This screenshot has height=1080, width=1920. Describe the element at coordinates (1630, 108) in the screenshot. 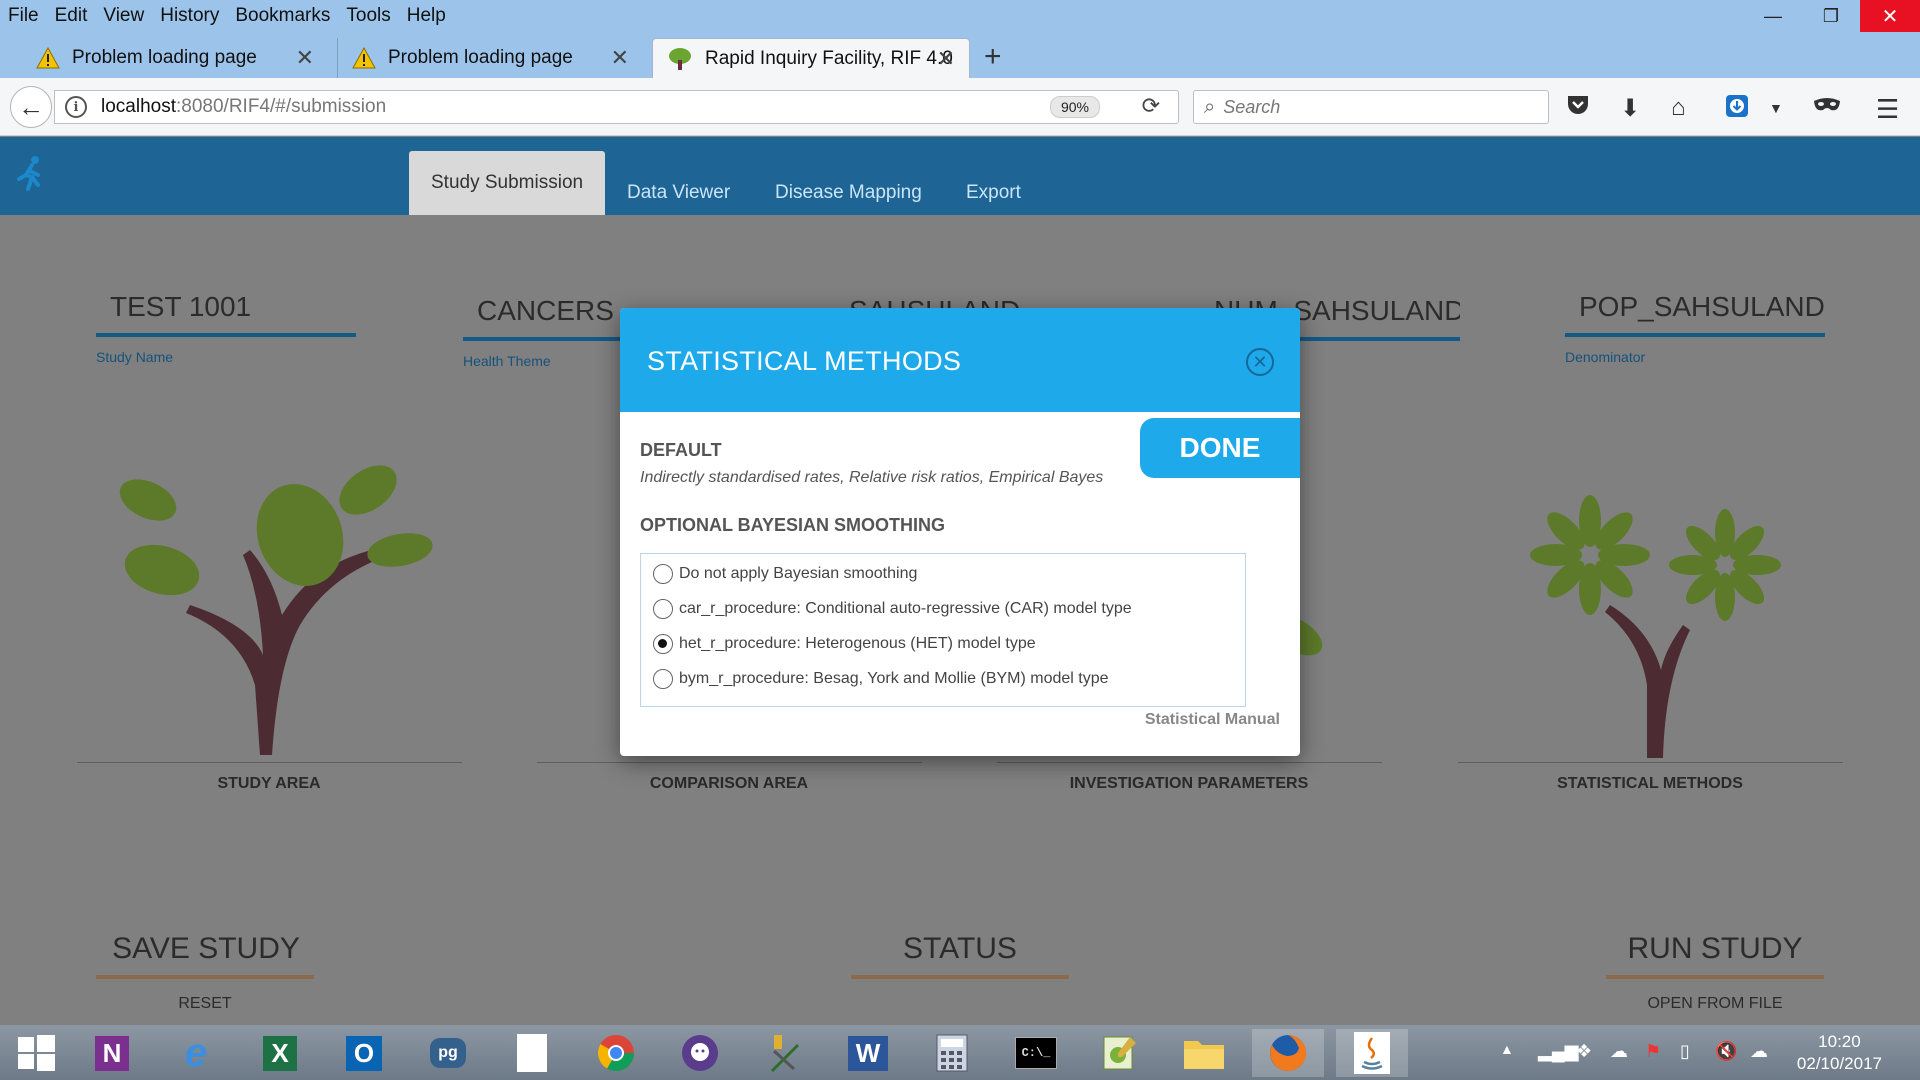

I see `download-icon: ⬇` at that location.